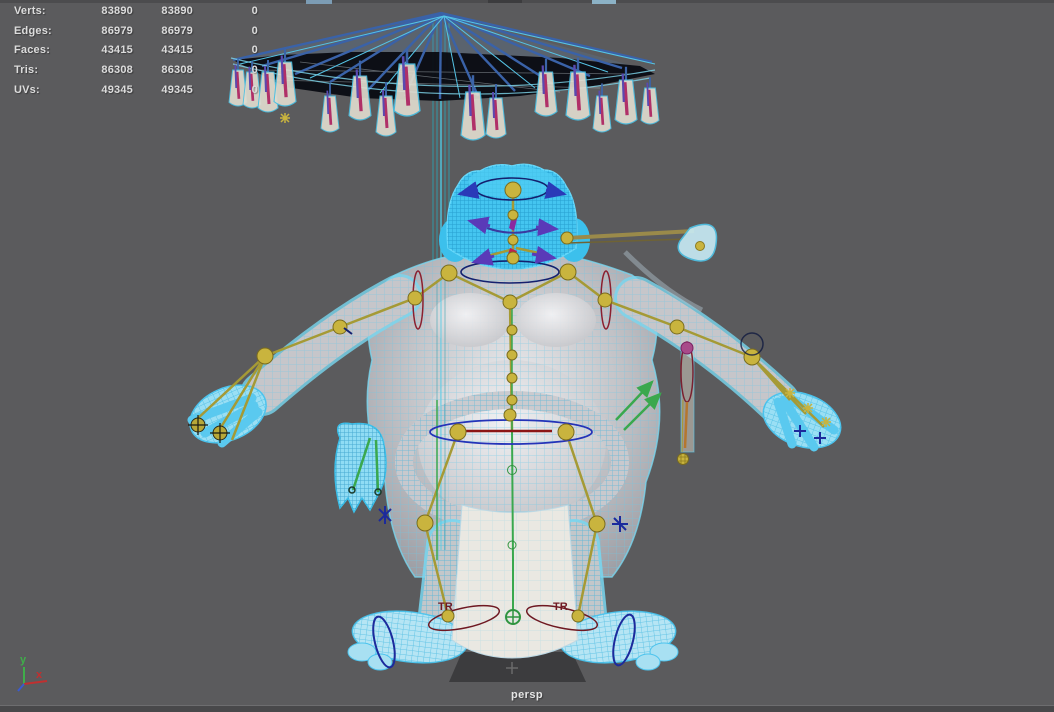 This screenshot has height=712, width=1054. What do you see at coordinates (32, 50) in the screenshot?
I see `hud-label: Faces:` at bounding box center [32, 50].